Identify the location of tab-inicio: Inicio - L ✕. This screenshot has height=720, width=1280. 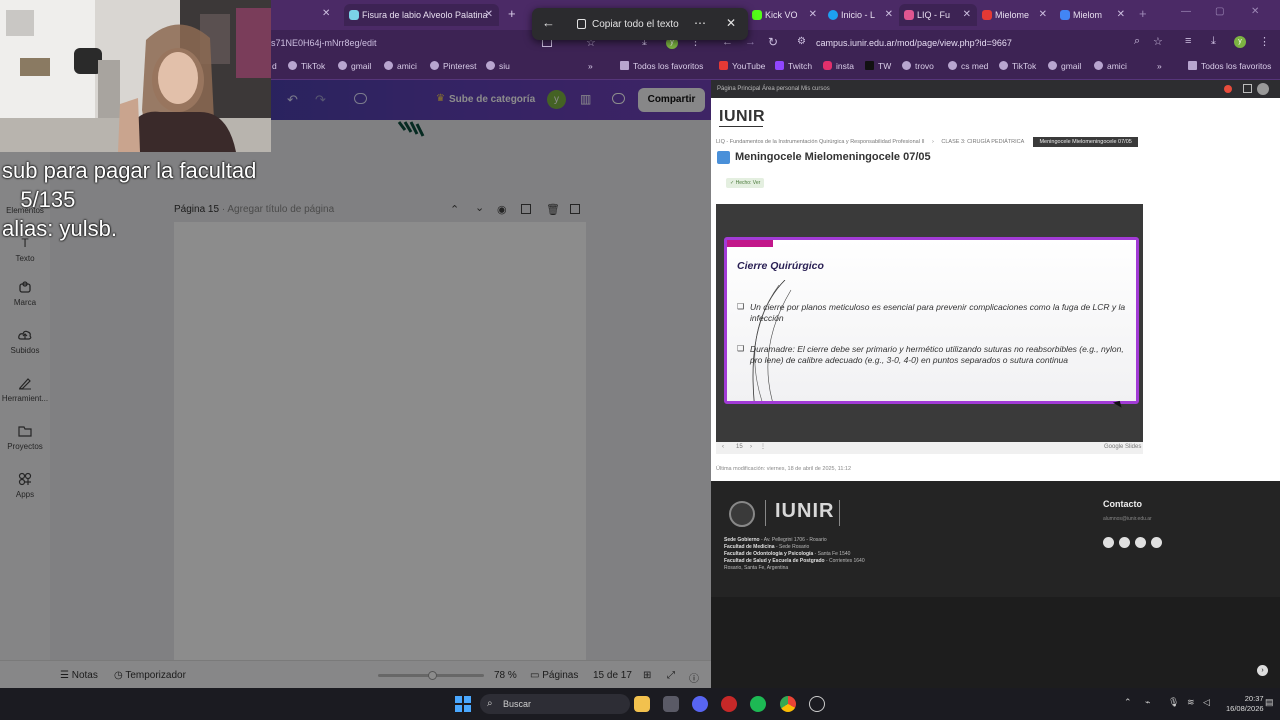
(861, 15).